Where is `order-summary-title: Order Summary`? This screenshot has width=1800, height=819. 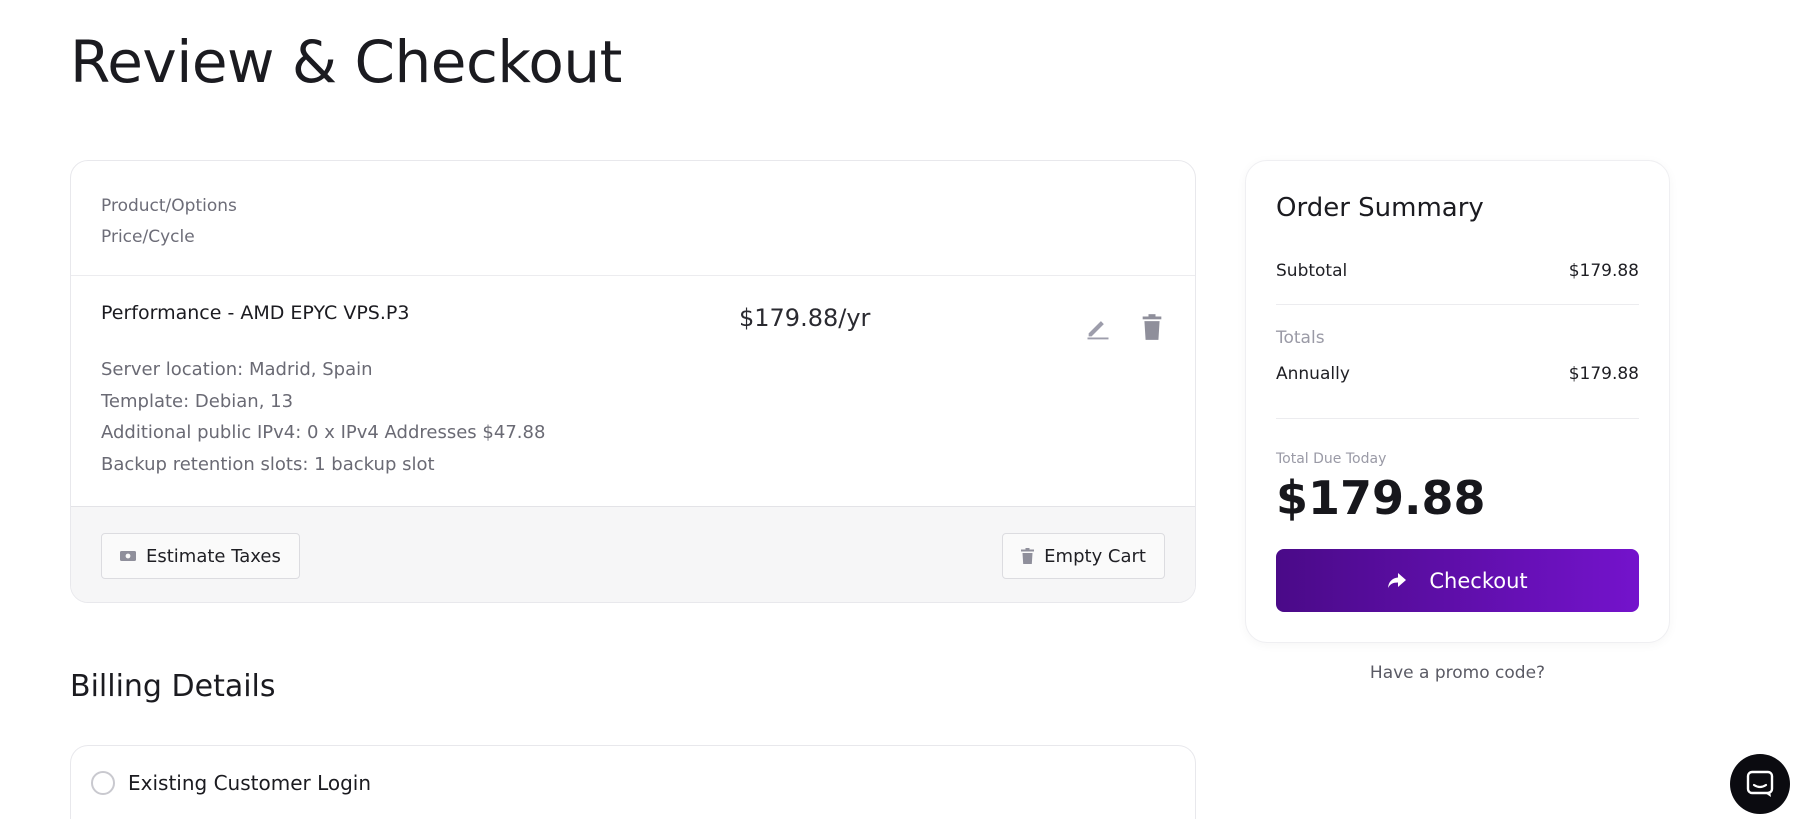 order-summary-title: Order Summary is located at coordinates (1380, 208).